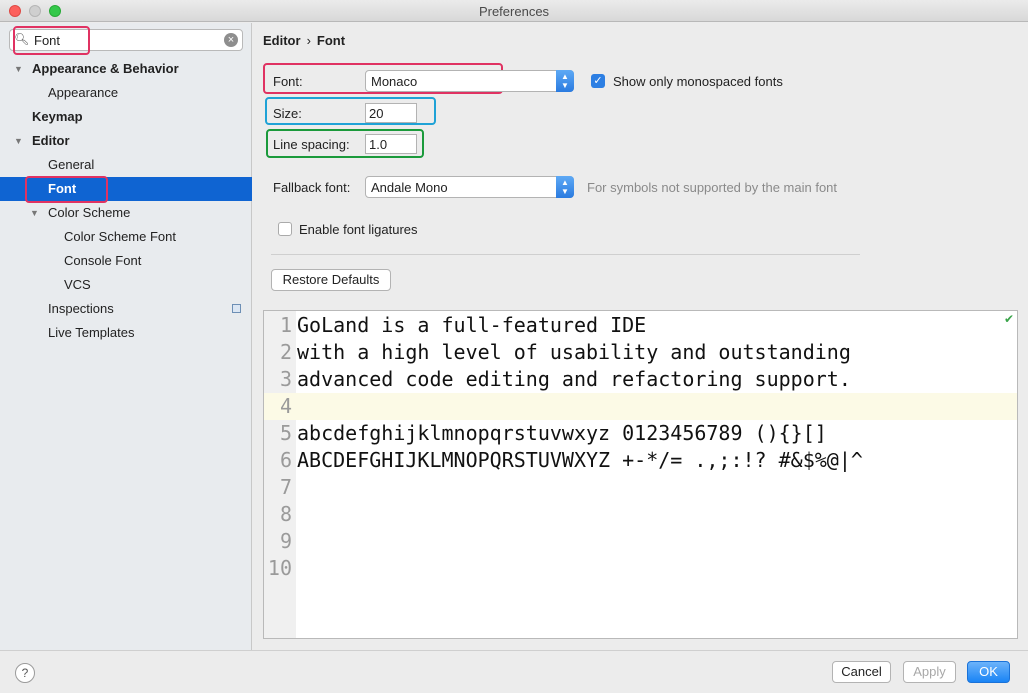  Describe the element at coordinates (285, 460) in the screenshot. I see `line-number: 6` at that location.